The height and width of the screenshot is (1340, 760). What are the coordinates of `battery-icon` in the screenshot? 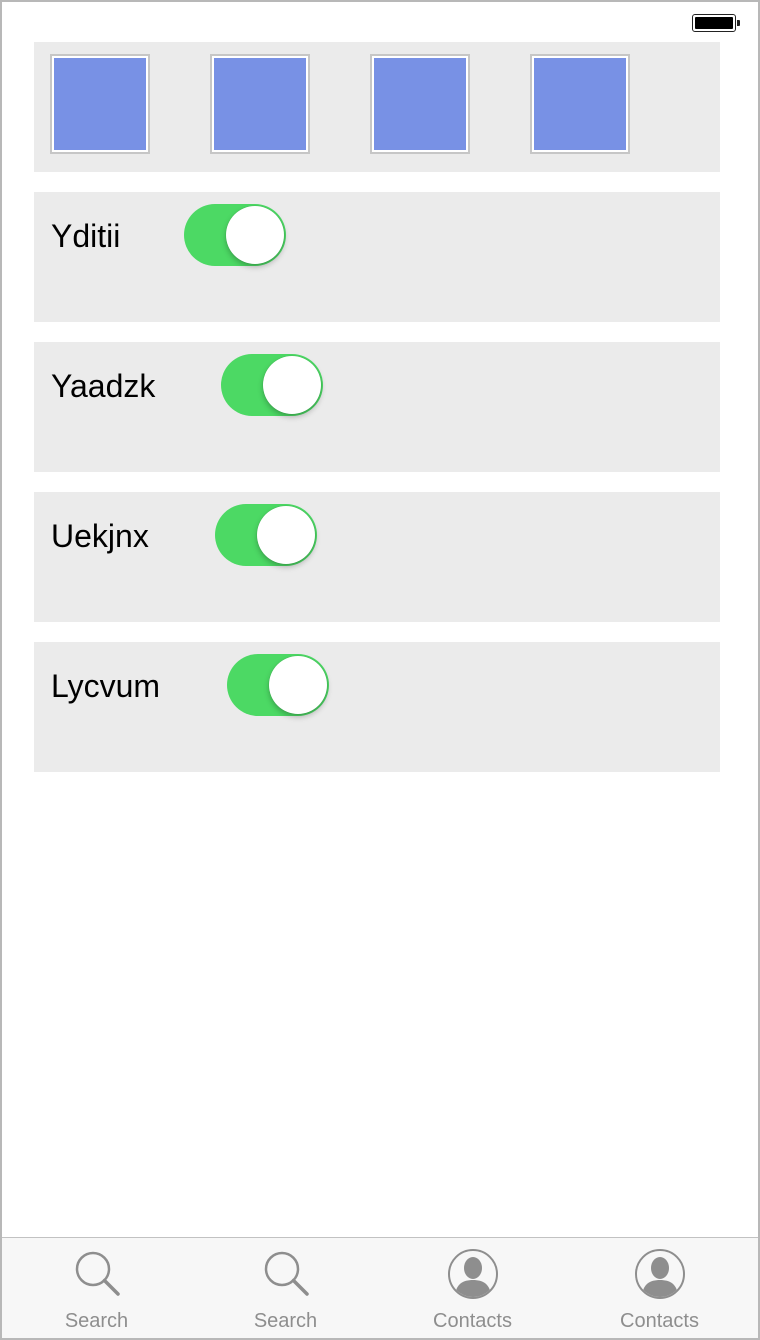 It's located at (716, 23).